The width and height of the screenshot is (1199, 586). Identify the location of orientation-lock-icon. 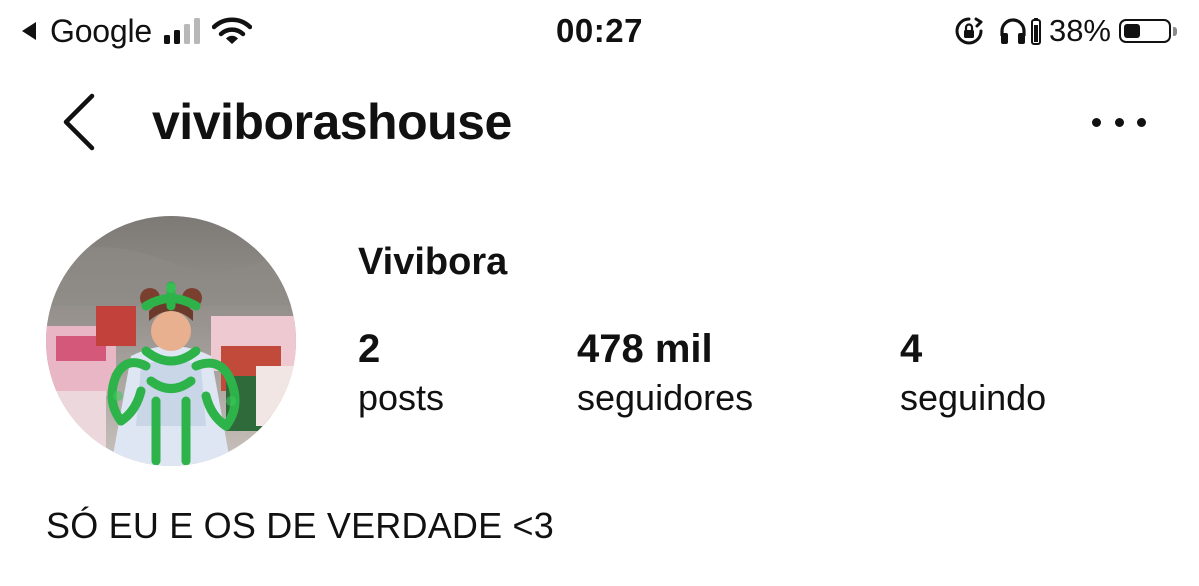
(969, 31).